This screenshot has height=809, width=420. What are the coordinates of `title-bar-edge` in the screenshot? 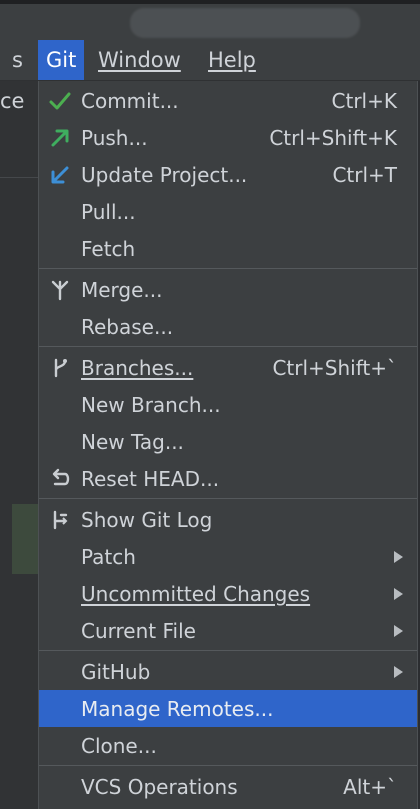 It's located at (210, 2).